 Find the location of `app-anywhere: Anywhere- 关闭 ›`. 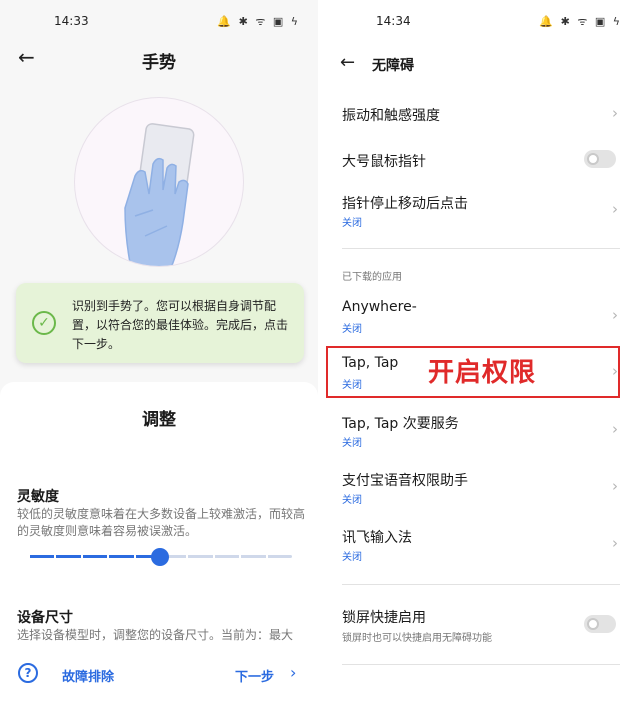

app-anywhere: Anywhere- 关闭 › is located at coordinates (481, 316).